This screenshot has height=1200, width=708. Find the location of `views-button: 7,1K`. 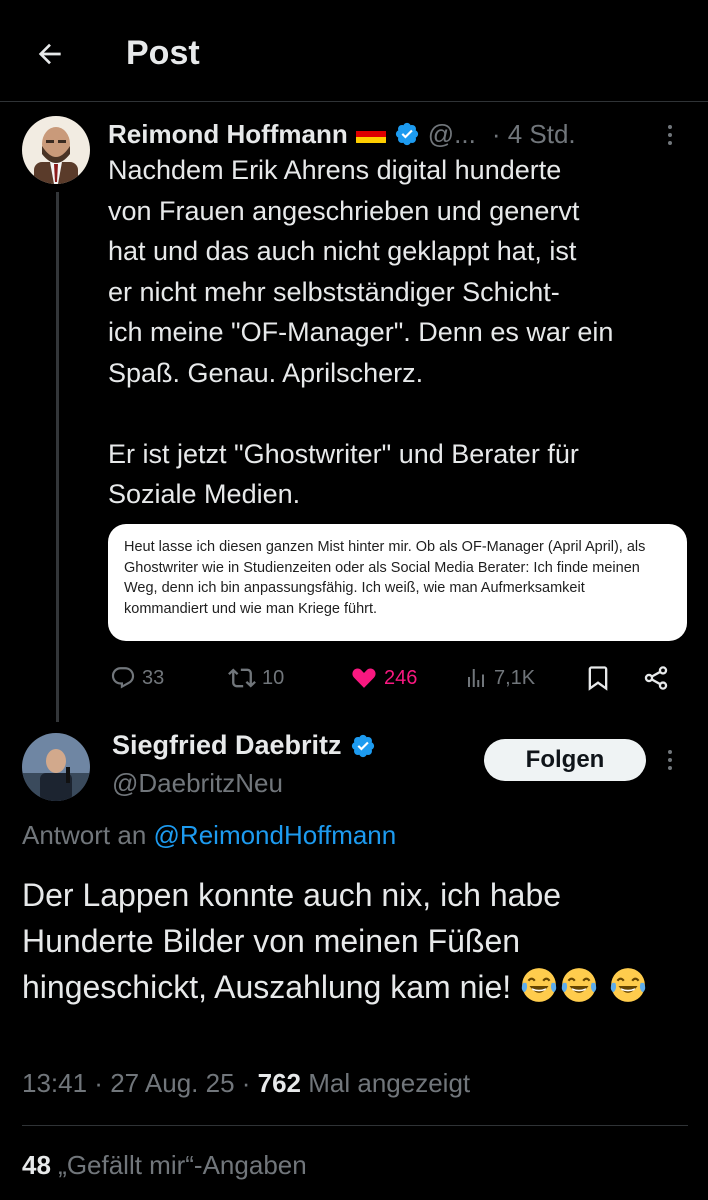

views-button: 7,1K is located at coordinates (499, 678).